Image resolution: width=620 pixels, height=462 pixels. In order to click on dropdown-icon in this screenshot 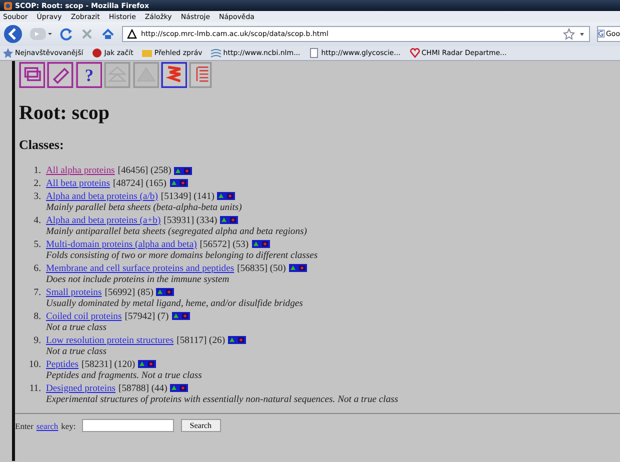, I will do `click(582, 34)`.